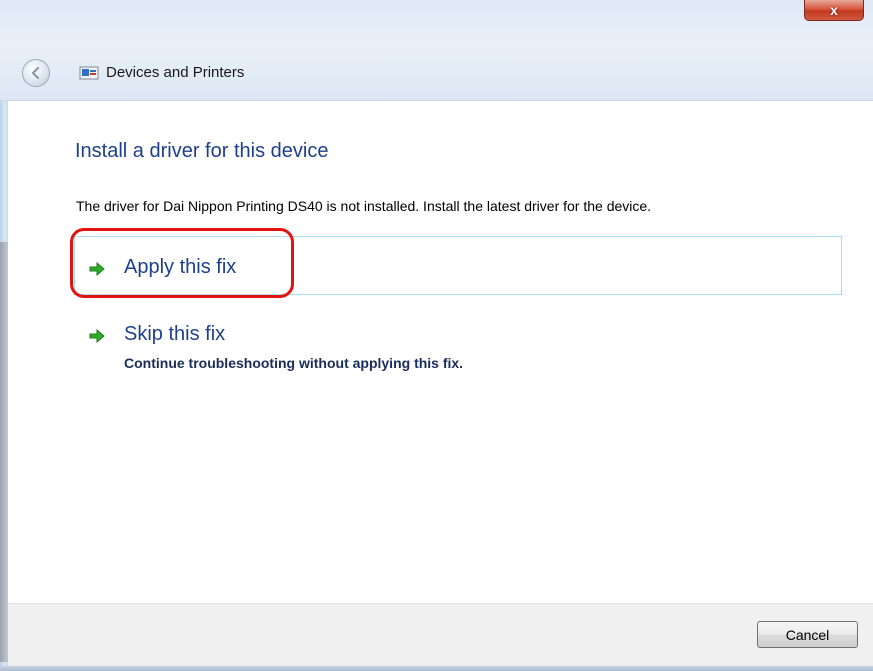 Image resolution: width=873 pixels, height=671 pixels. I want to click on nav-title: Devices and Printers, so click(175, 72).